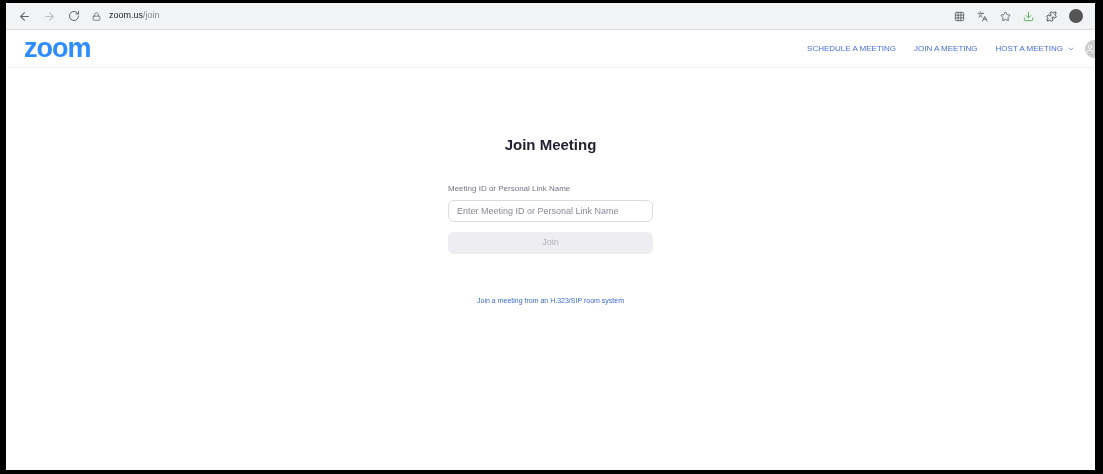 The height and width of the screenshot is (474, 1103). Describe the element at coordinates (550, 210) in the screenshot. I see `meeting-id-field: Enter Meeting ID or Personal Link Name` at that location.